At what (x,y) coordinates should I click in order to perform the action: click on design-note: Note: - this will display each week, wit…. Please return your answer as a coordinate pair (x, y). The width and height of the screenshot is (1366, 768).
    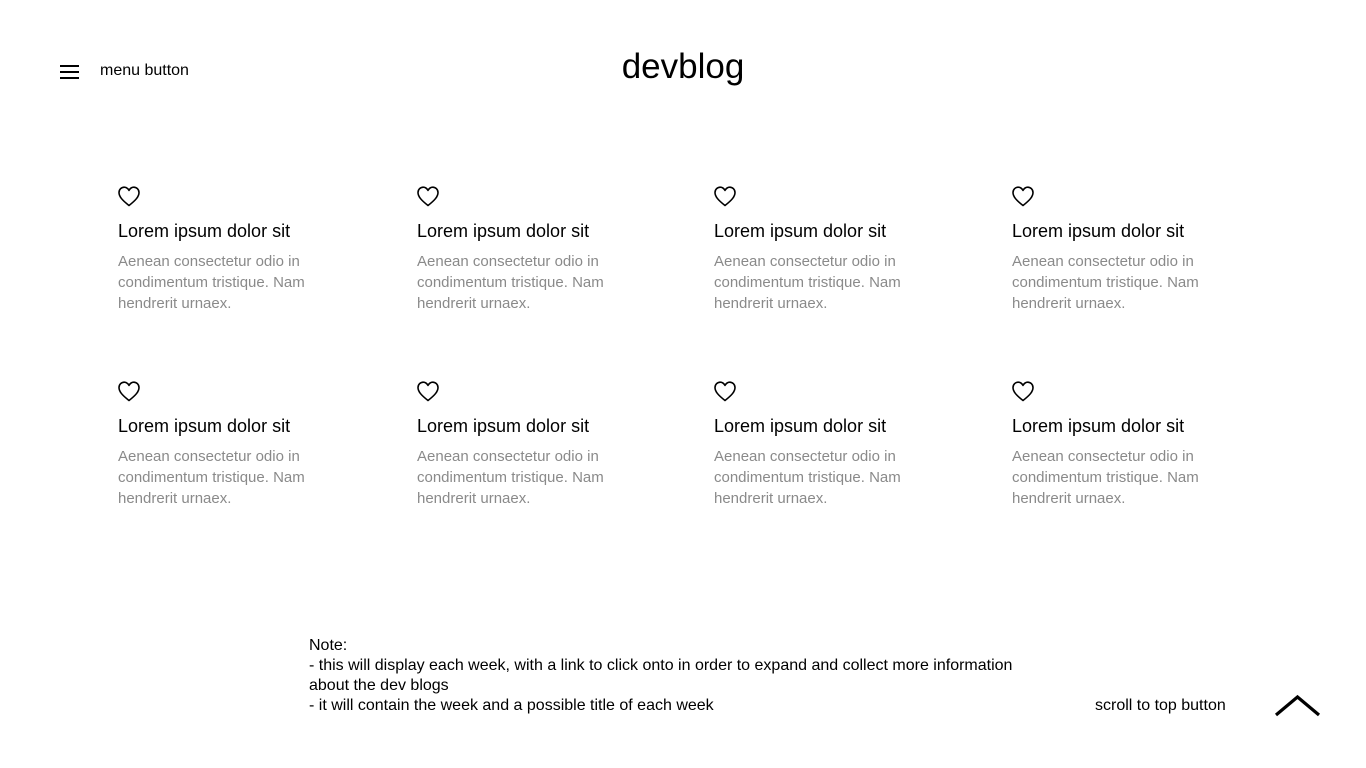
    Looking at the image, I should click on (669, 676).